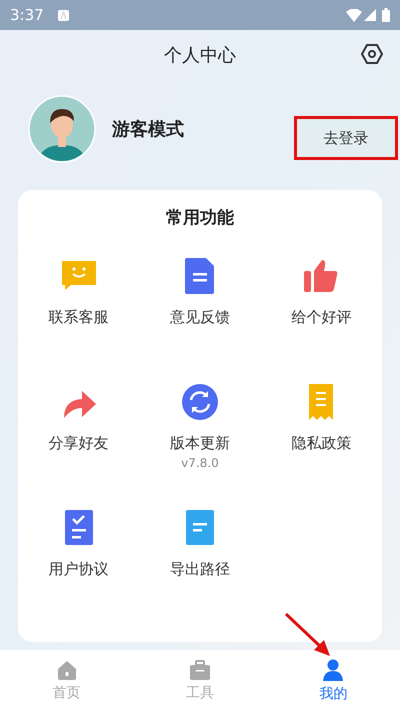 The width and height of the screenshot is (400, 712). I want to click on status-time: 3:37, so click(27, 15).